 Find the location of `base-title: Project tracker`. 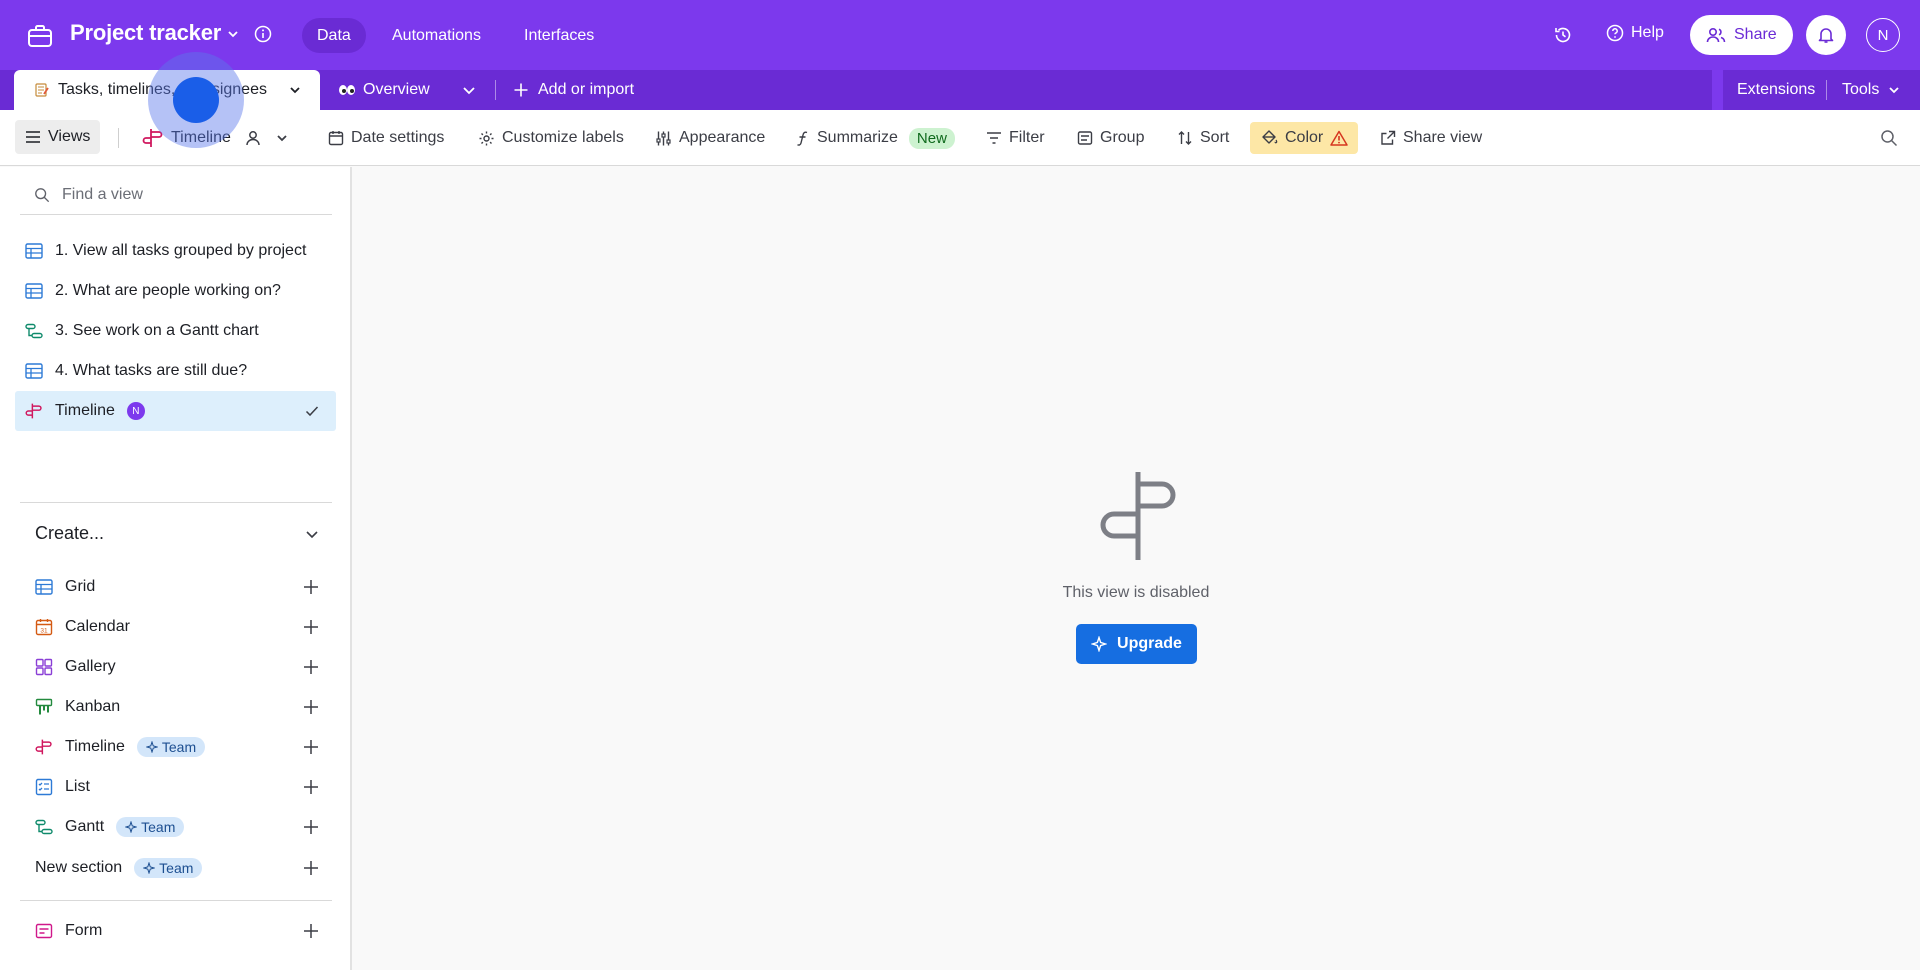

base-title: Project tracker is located at coordinates (145, 33).